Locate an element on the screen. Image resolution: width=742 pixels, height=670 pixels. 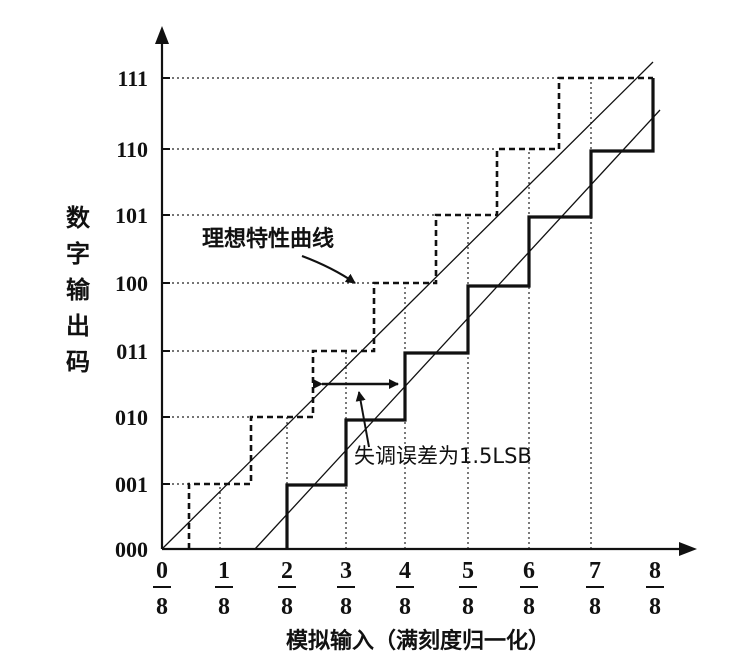
y-tick-label-111: 111 is located at coordinates (132, 78).